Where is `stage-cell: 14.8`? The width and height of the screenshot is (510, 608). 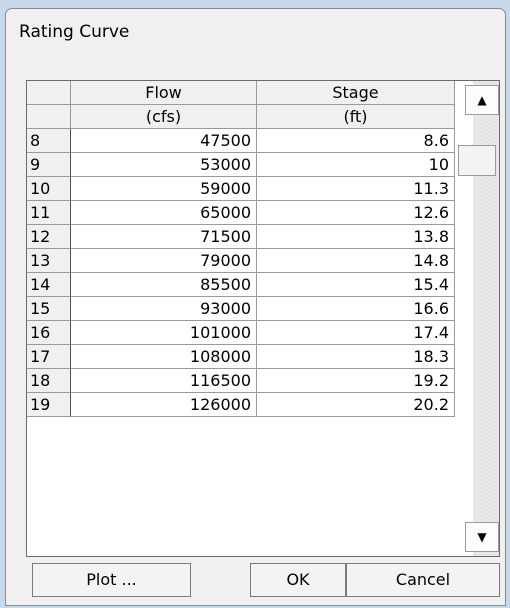
stage-cell: 14.8 is located at coordinates (356, 261).